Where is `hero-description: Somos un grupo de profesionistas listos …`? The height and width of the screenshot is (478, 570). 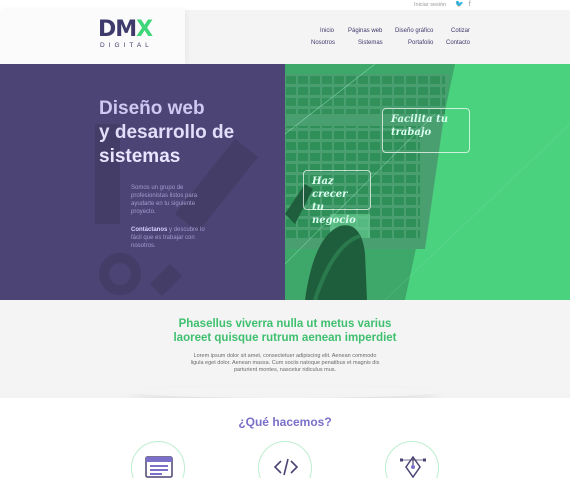 hero-description: Somos un grupo de profesionistas listos … is located at coordinates (164, 200).